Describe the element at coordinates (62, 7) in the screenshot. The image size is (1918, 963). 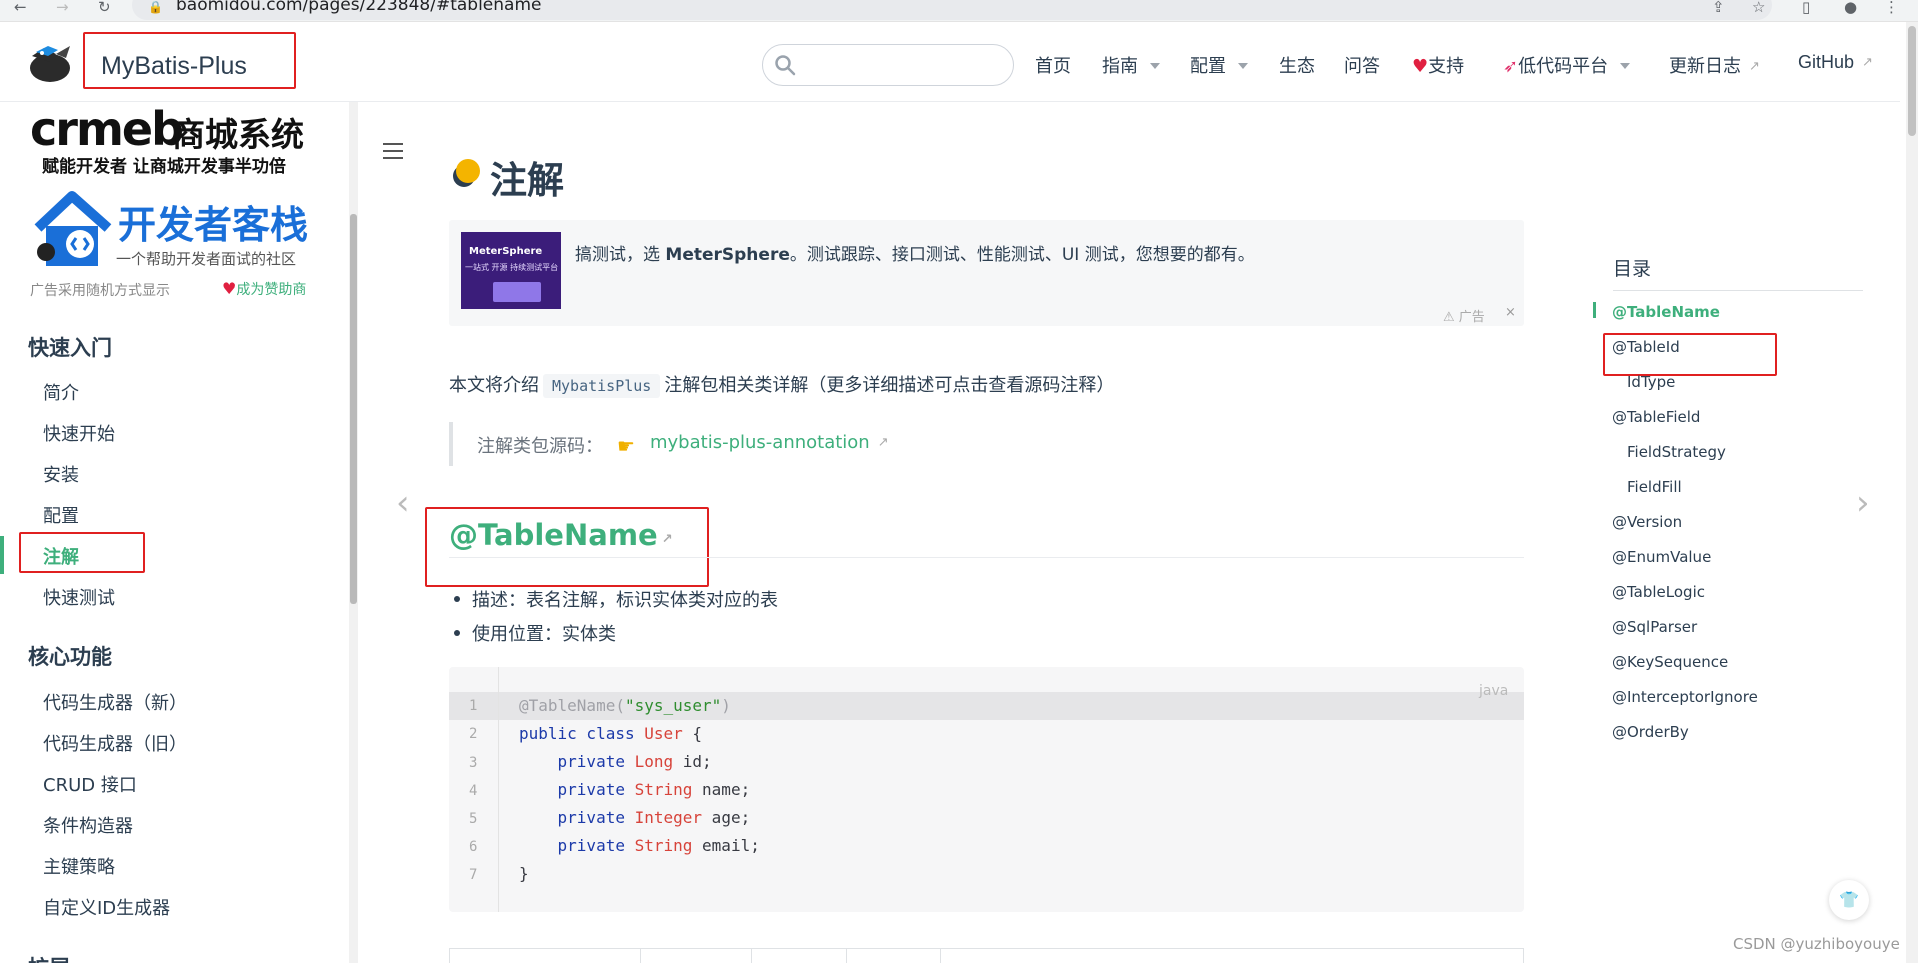
I see `forward-icon: →` at that location.